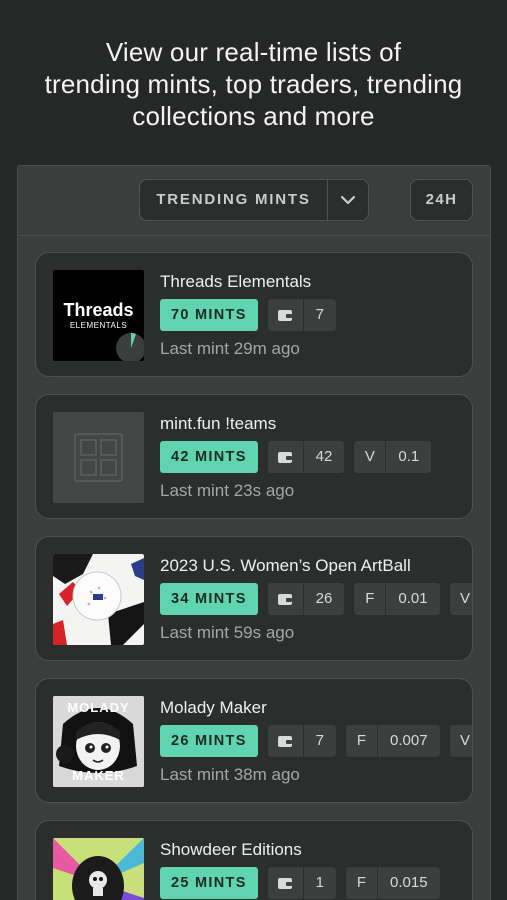 This screenshot has height=900, width=507. What do you see at coordinates (209, 599) in the screenshot?
I see `mints-count-badge: 34 MINTS` at bounding box center [209, 599].